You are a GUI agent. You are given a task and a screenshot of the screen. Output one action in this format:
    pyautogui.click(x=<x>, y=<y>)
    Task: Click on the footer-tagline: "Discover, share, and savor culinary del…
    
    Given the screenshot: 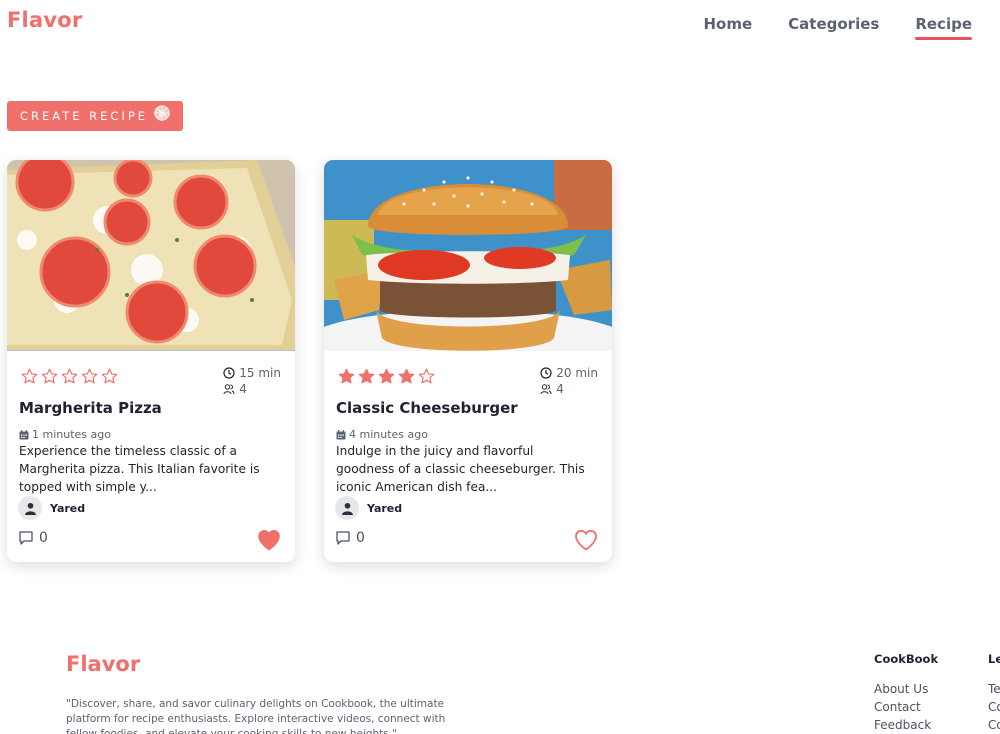 What is the action you would take?
    pyautogui.click(x=256, y=716)
    